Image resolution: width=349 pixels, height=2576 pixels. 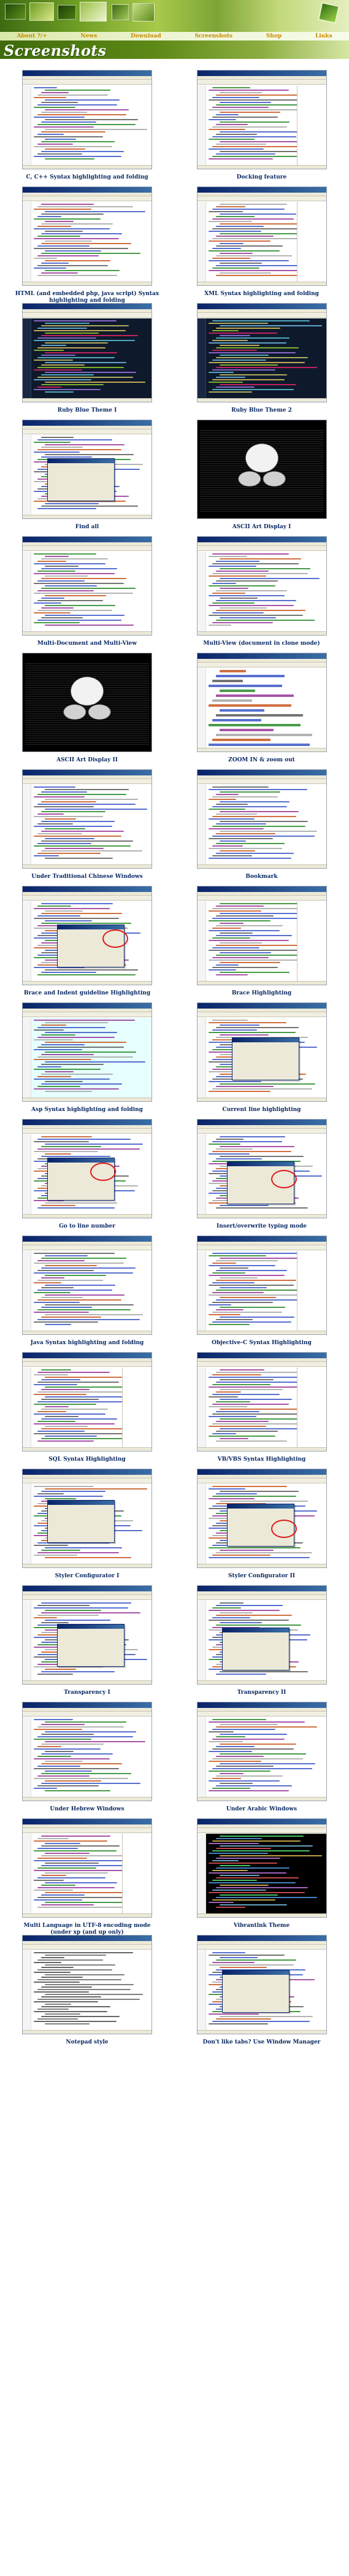 I want to click on screenshot-caption: Vibrantlnk Theme, so click(x=261, y=1926).